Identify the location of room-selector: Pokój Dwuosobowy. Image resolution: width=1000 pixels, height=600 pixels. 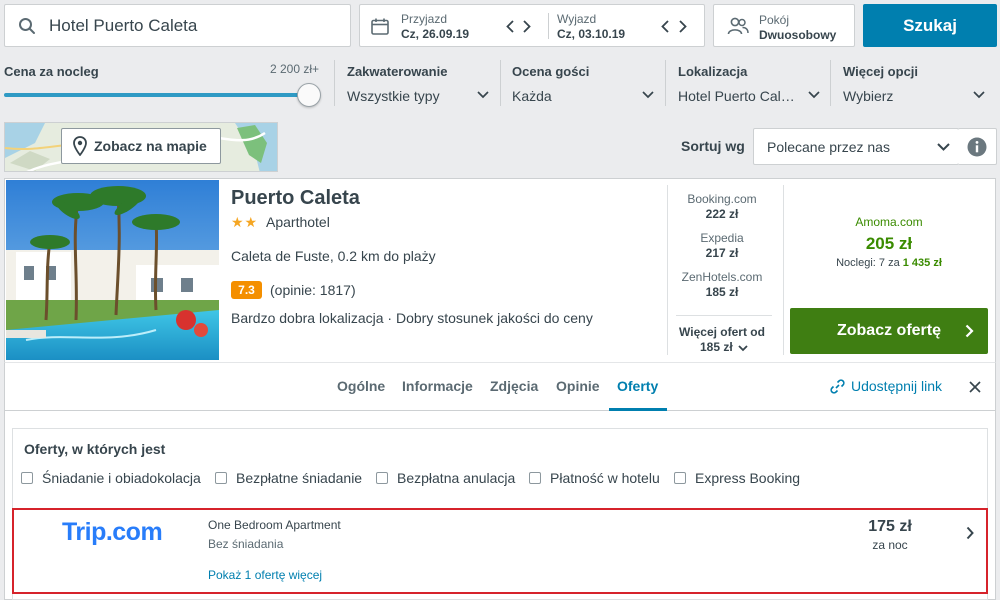
(784, 25).